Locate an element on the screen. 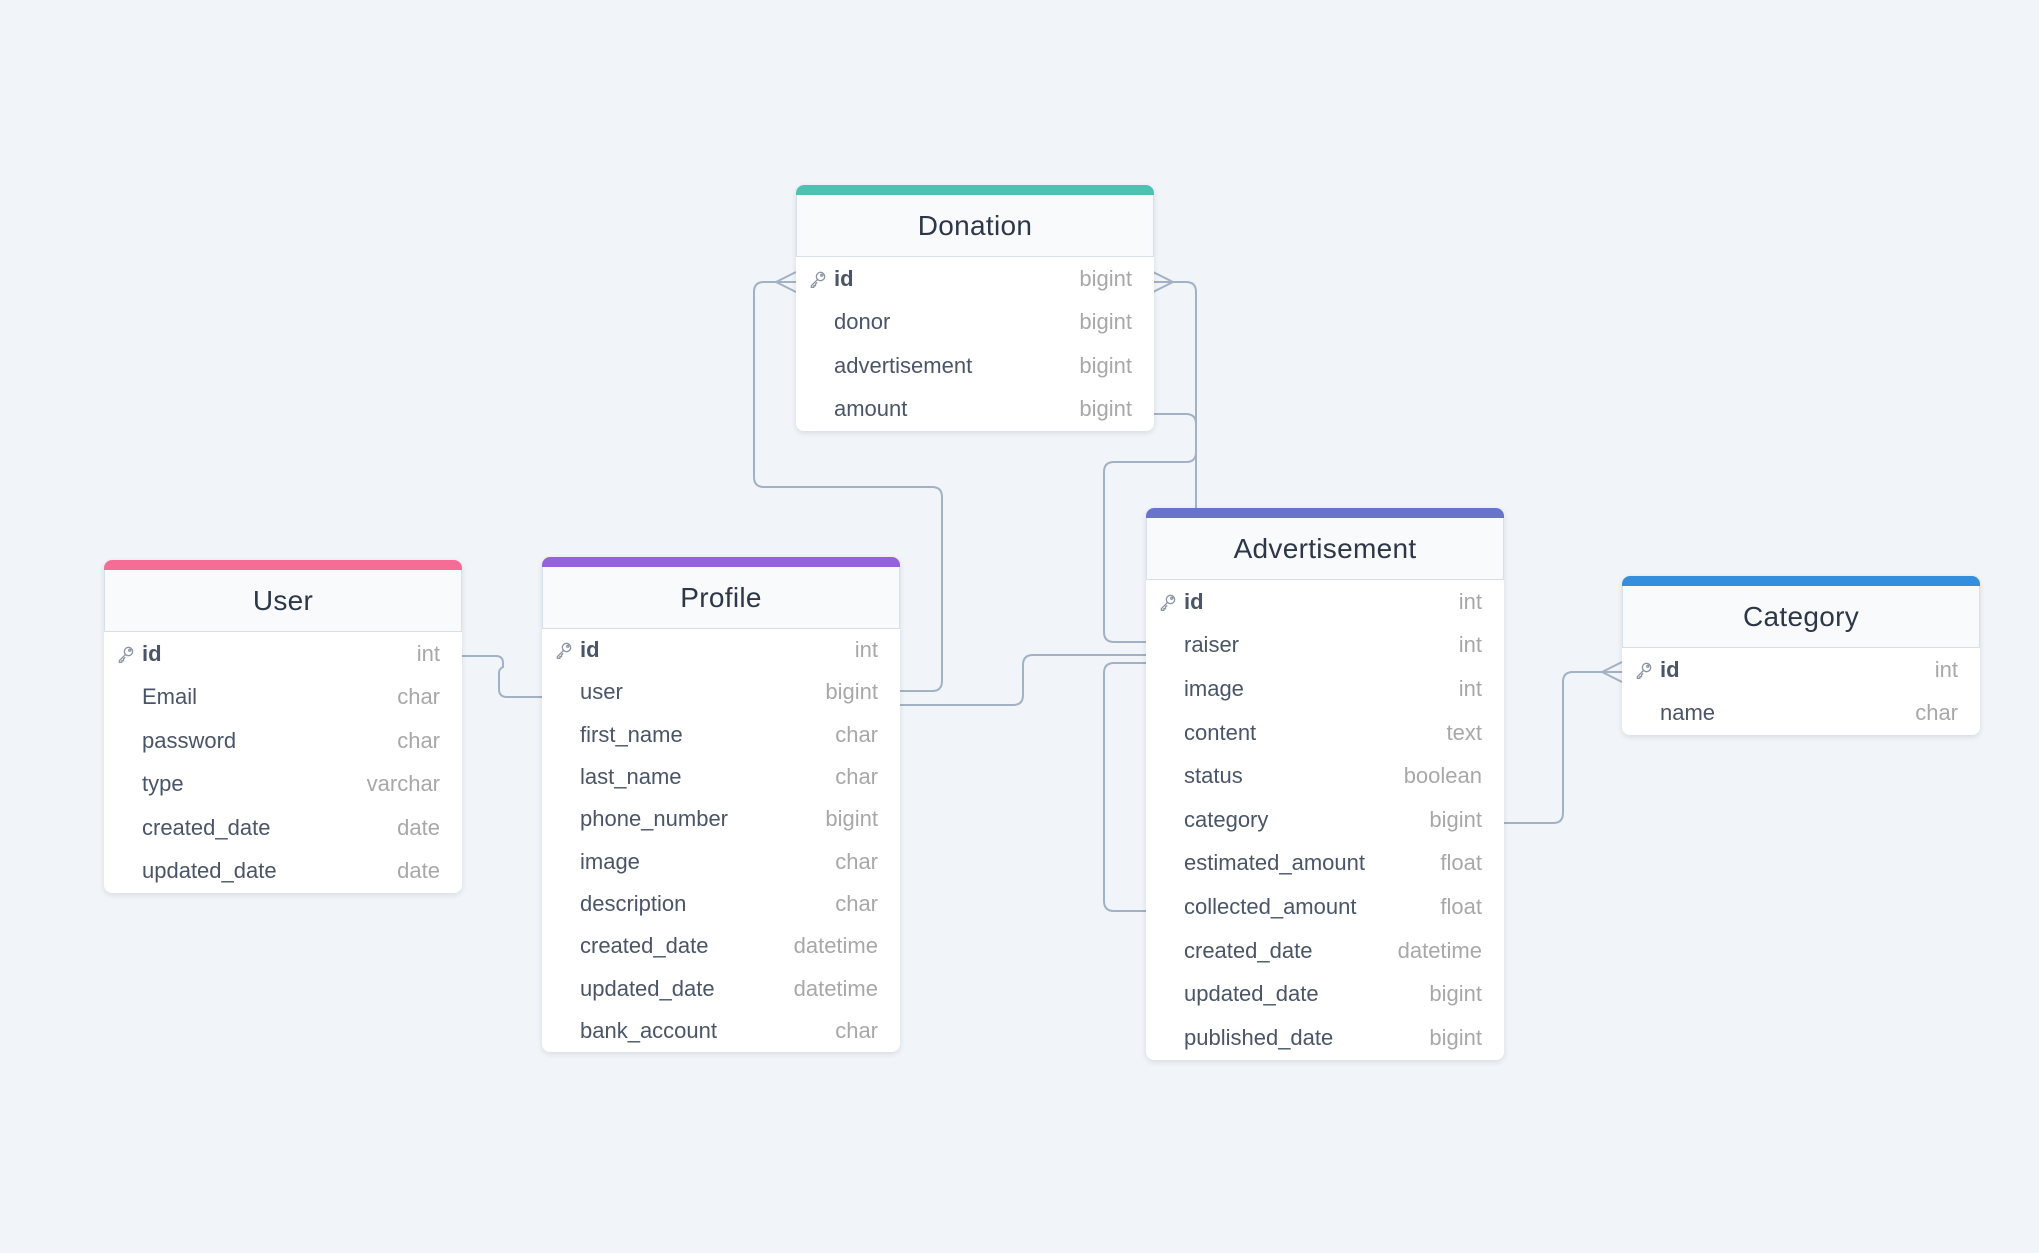 This screenshot has height=1253, width=2039. field-name: last_name is located at coordinates (631, 777).